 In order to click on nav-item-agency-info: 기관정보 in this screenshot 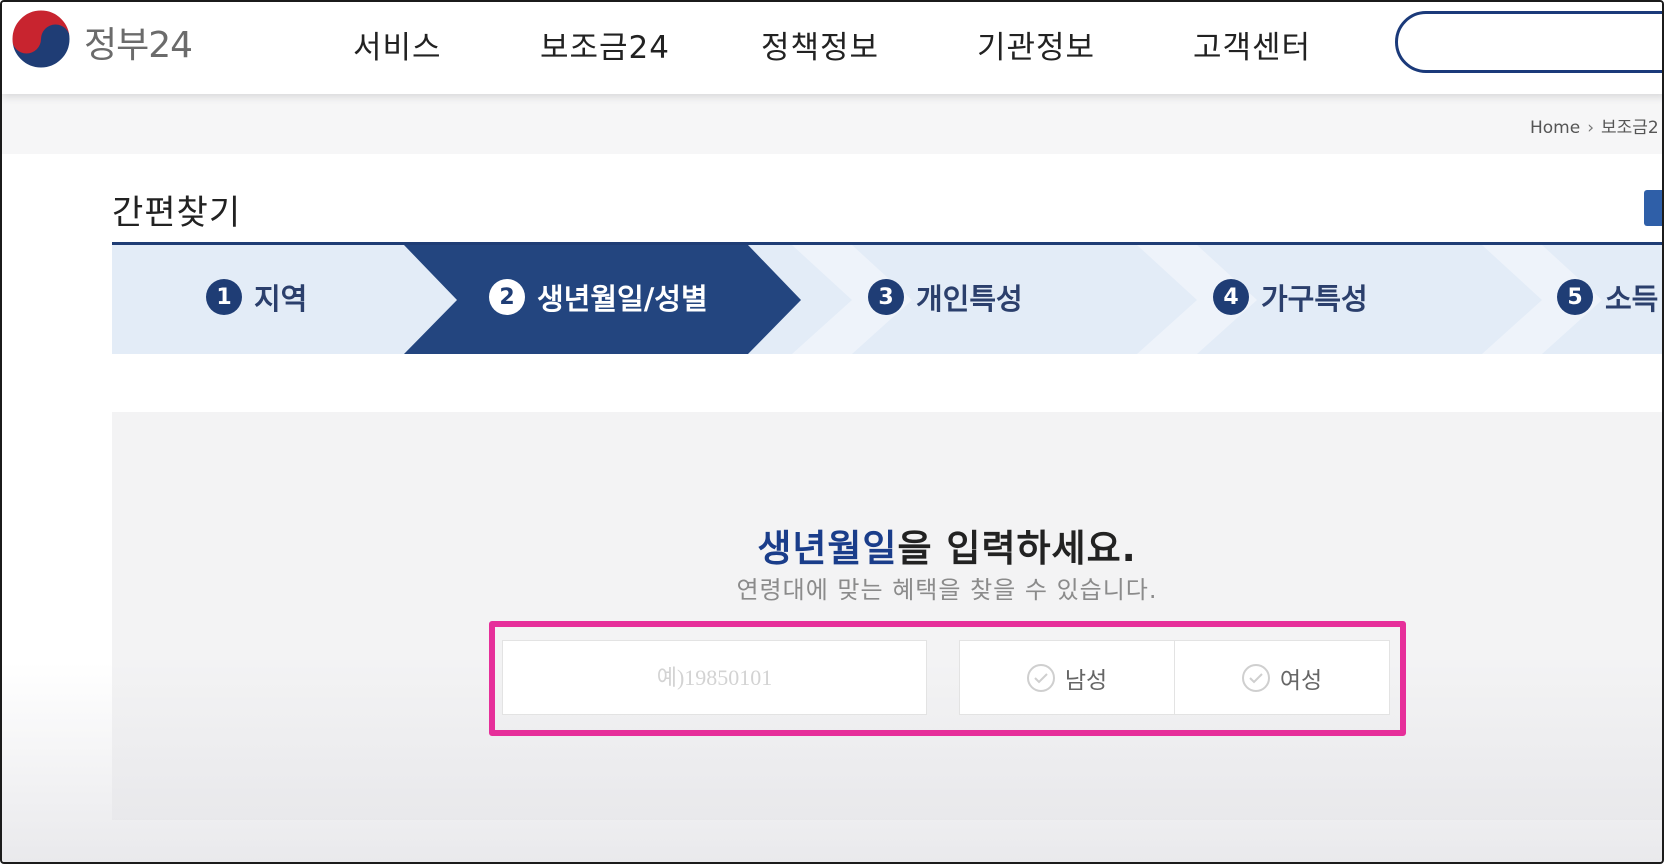, I will do `click(1036, 44)`.